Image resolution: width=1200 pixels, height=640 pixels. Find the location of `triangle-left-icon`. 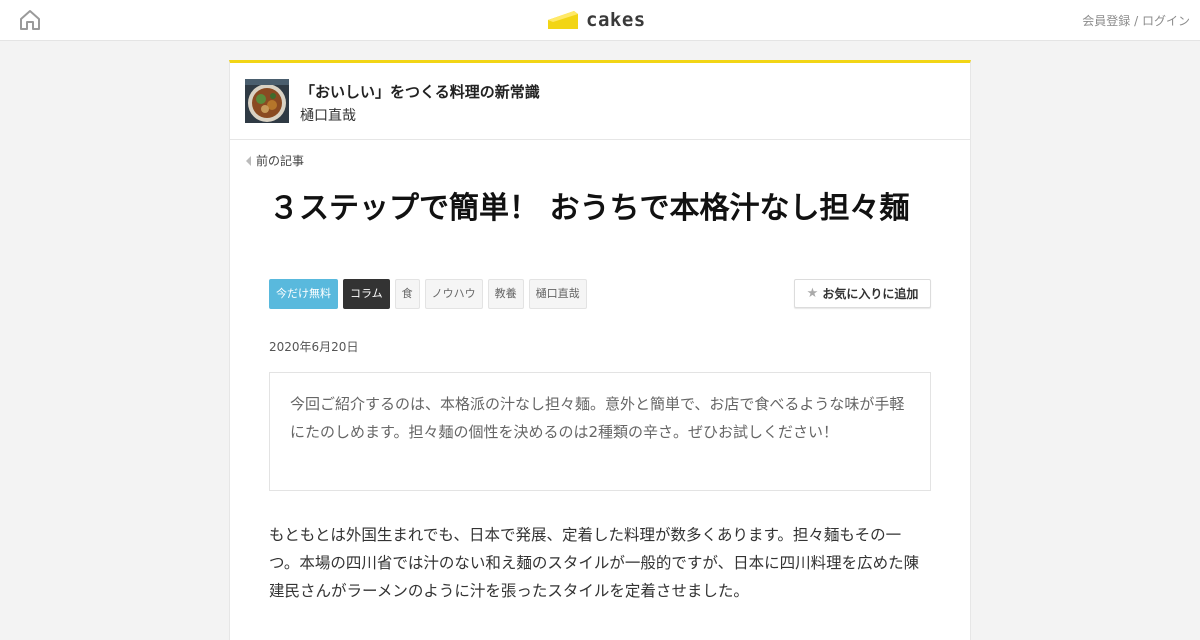

triangle-left-icon is located at coordinates (248, 160).